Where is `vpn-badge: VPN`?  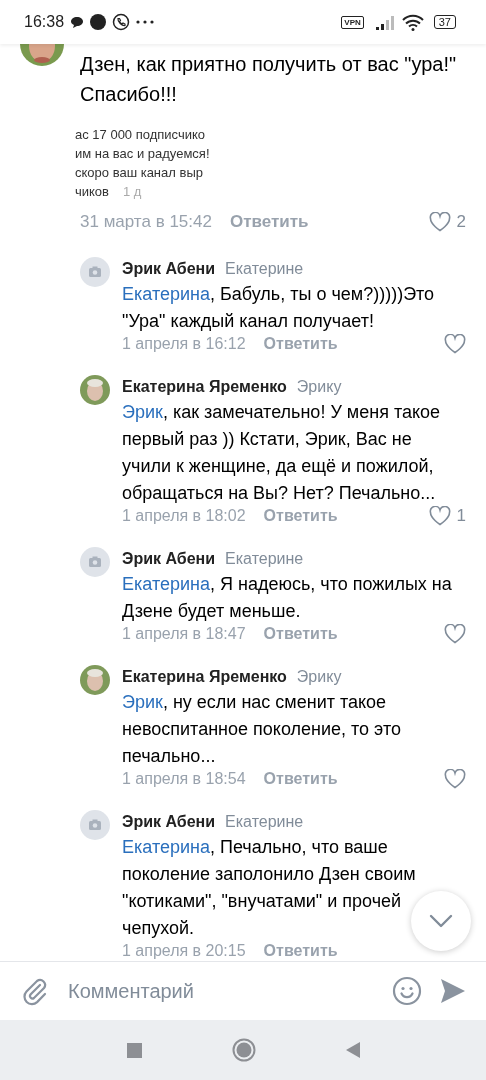 vpn-badge: VPN is located at coordinates (352, 22).